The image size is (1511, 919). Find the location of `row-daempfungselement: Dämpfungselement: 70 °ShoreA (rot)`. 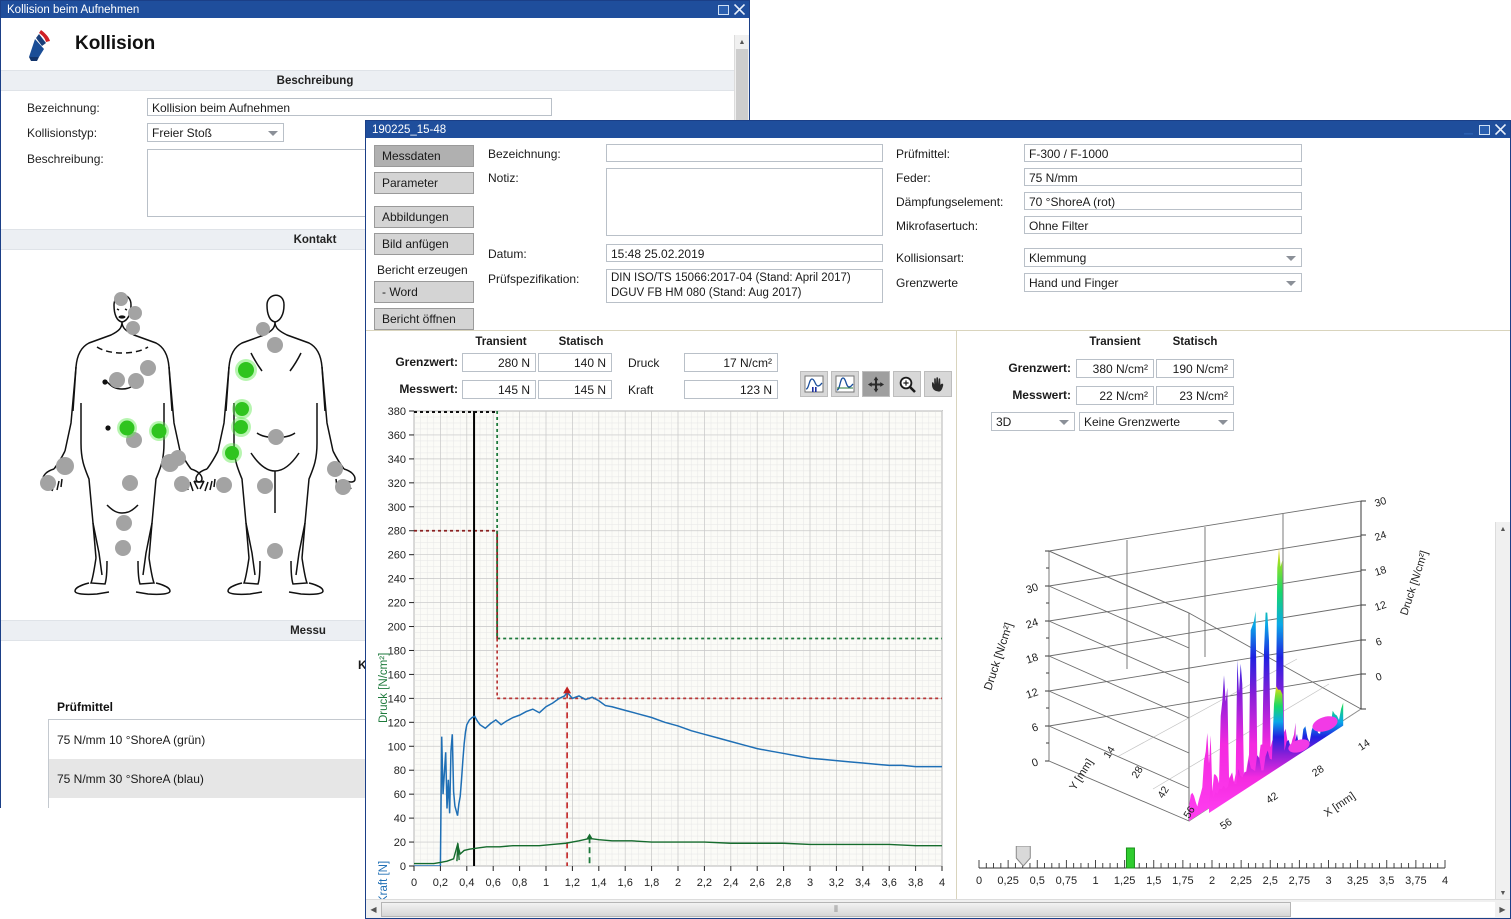

row-daempfungselement: Dämpfungselement: 70 °ShoreA (rot) is located at coordinates (1101, 201).